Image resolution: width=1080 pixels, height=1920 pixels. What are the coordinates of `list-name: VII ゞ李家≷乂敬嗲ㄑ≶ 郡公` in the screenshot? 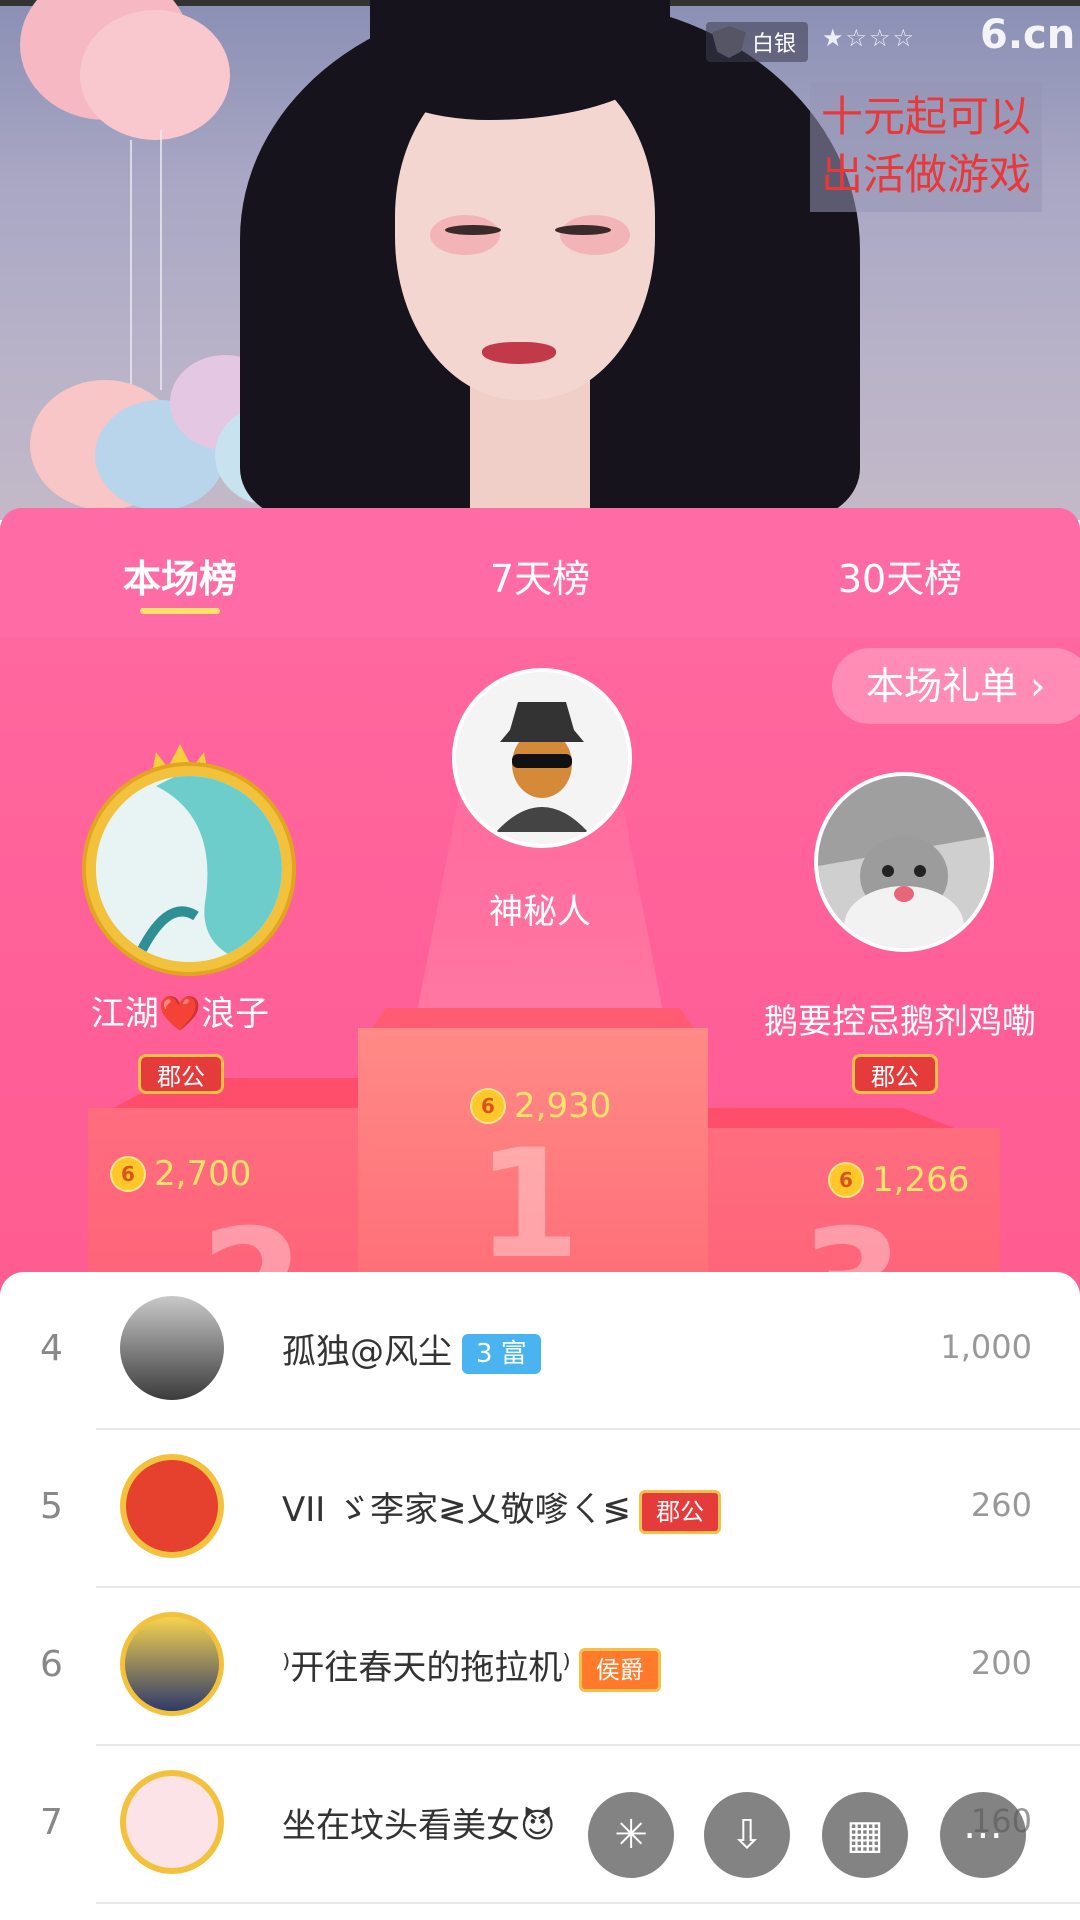 It's located at (502, 1508).